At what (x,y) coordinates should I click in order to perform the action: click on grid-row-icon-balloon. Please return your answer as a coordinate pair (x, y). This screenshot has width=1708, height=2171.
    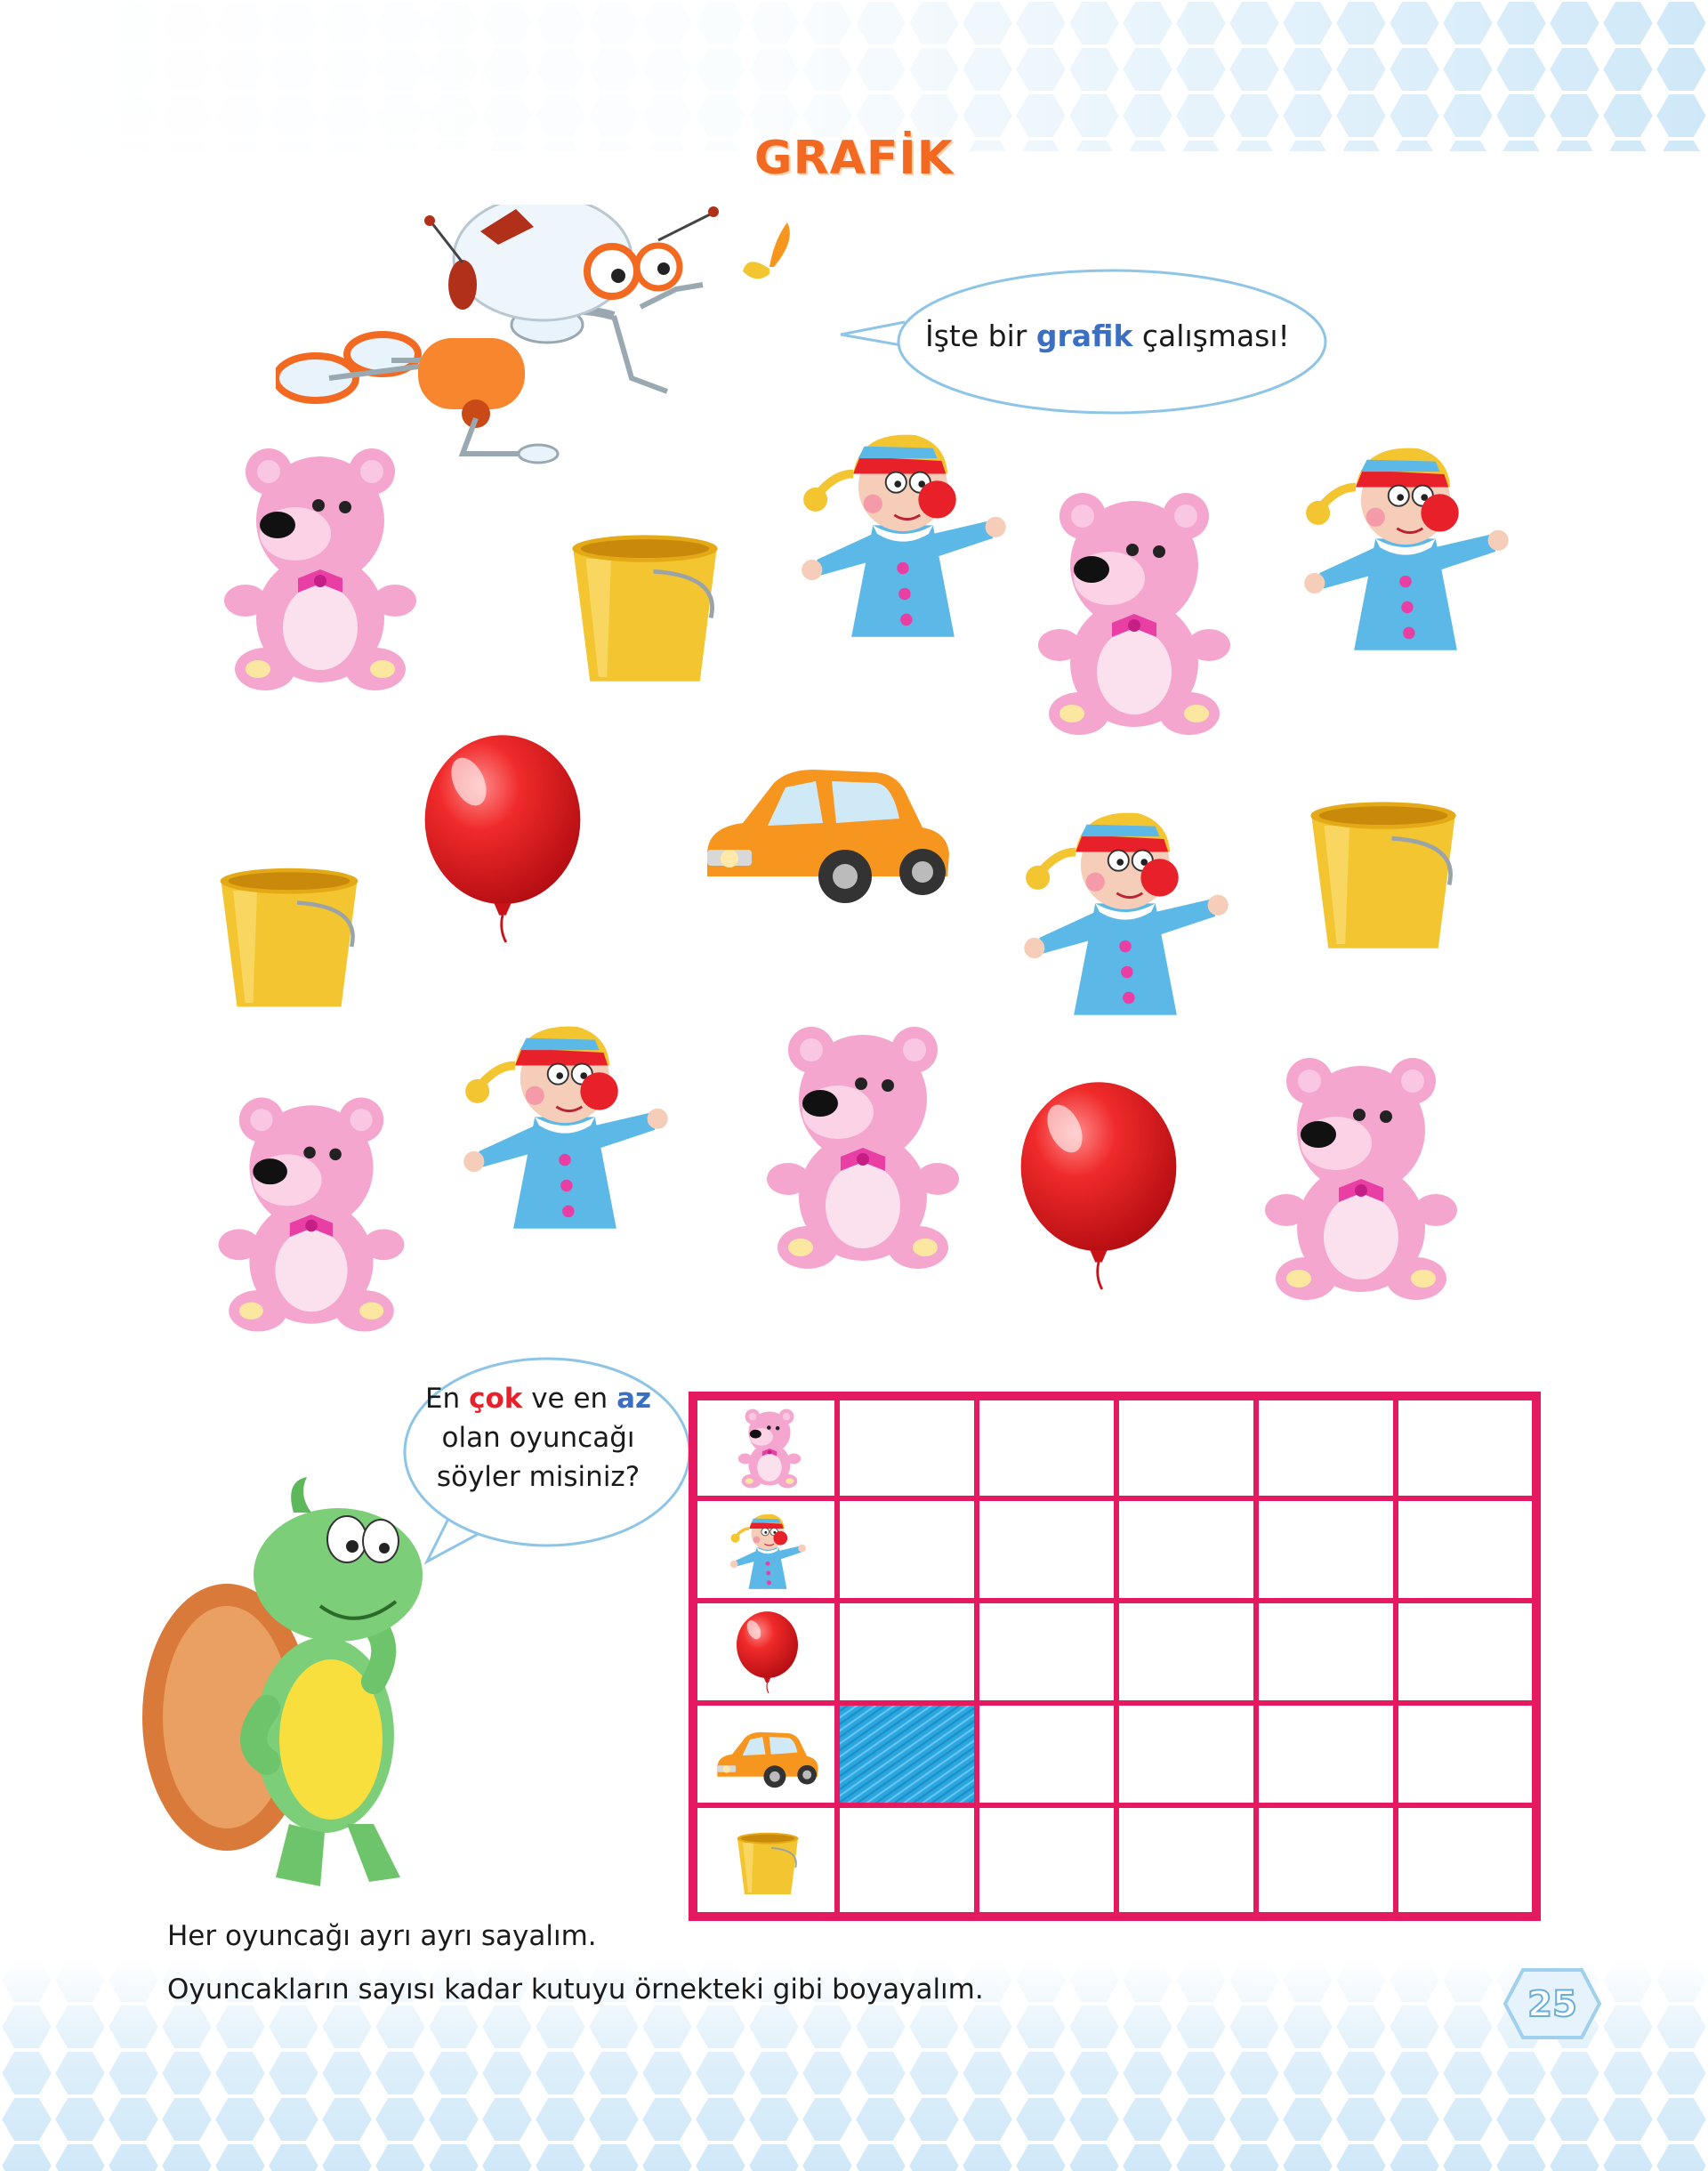
    Looking at the image, I should click on (767, 1652).